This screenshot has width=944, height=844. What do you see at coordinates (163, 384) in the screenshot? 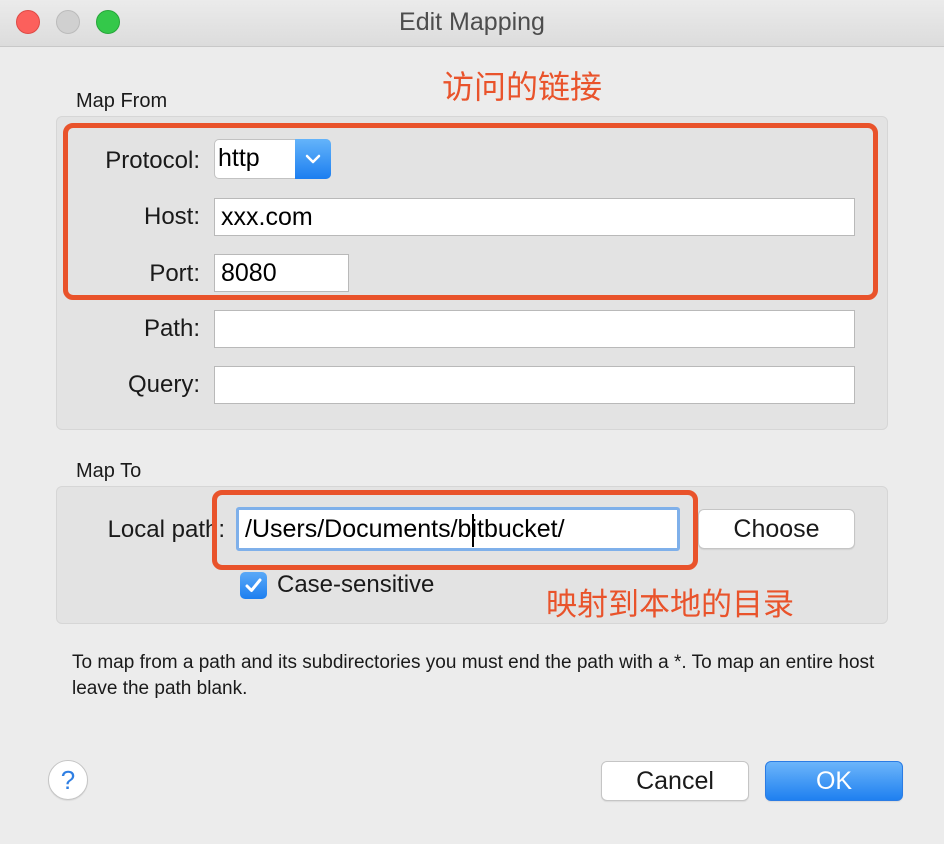
I see `query-label: Query:` at bounding box center [163, 384].